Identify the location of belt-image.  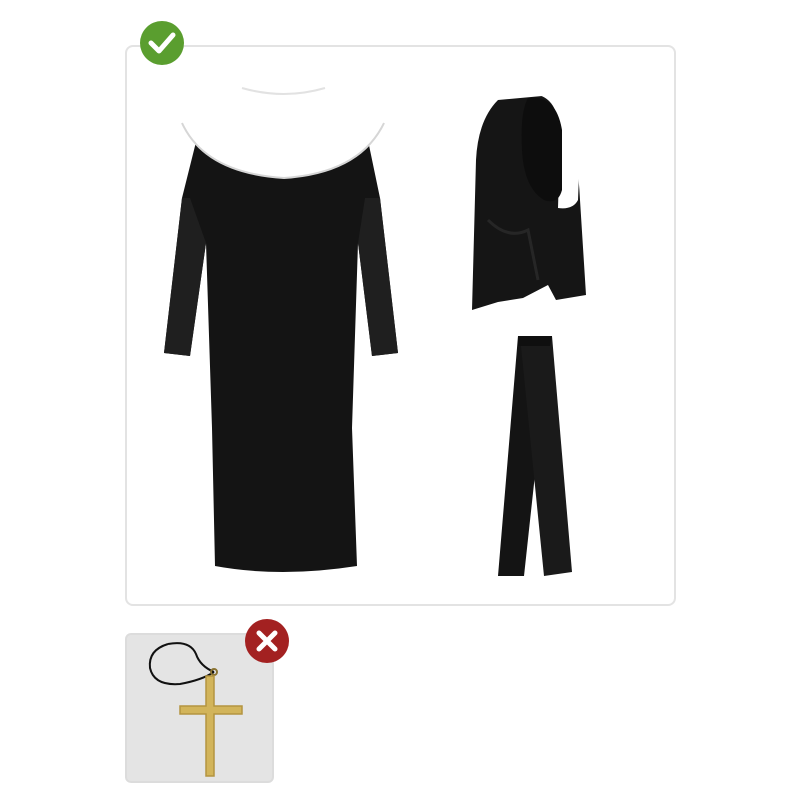
(535, 456).